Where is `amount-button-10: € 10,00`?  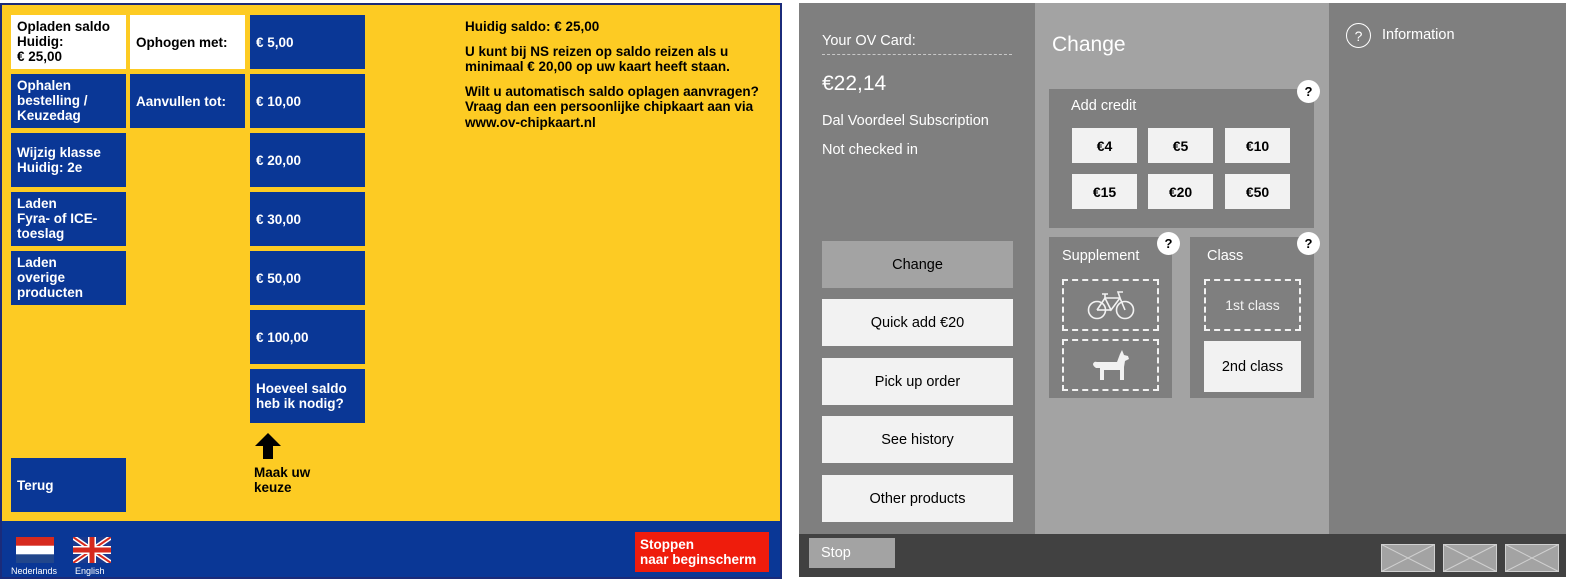
amount-button-10: € 10,00 is located at coordinates (307, 101).